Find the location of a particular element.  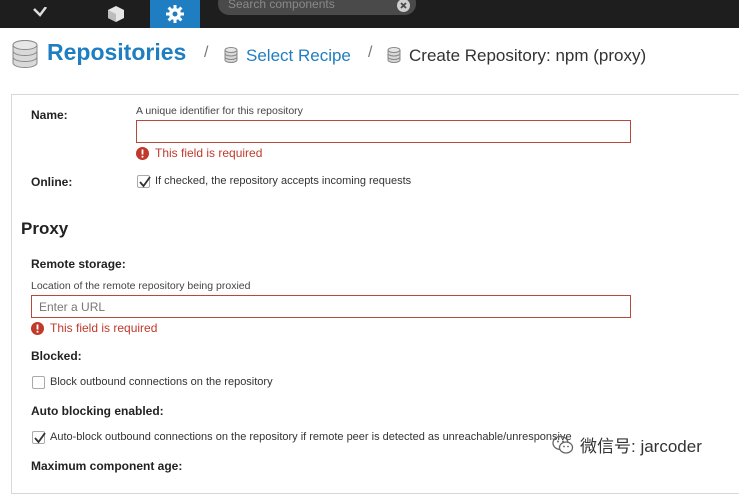

breadcrumb-select-recipe-link: Select Recipe is located at coordinates (298, 56).